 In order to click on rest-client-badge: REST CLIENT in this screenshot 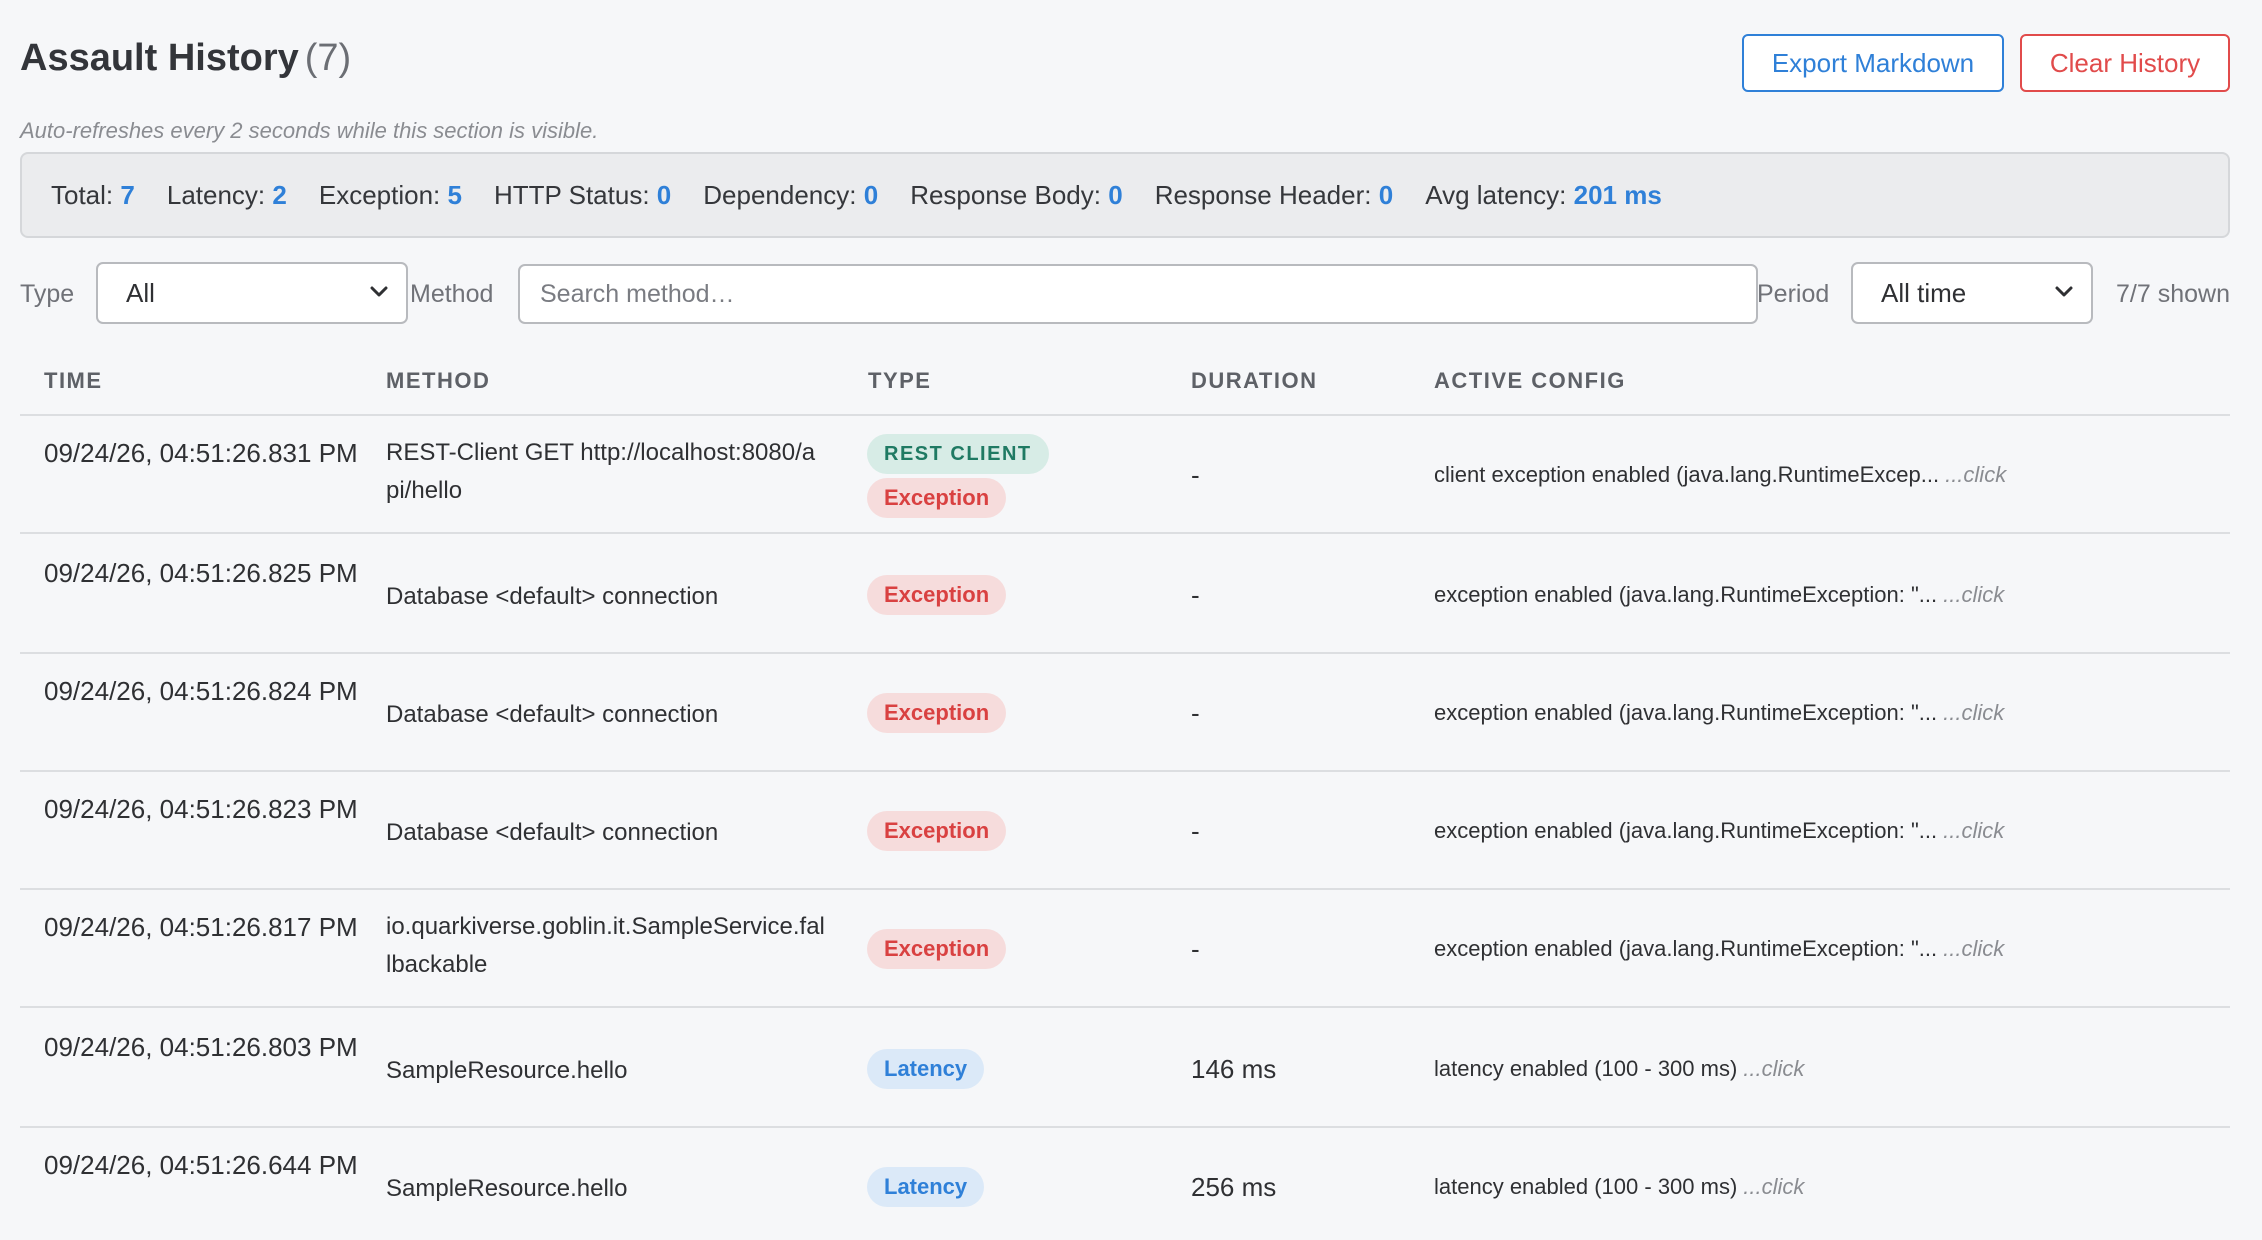, I will do `click(958, 454)`.